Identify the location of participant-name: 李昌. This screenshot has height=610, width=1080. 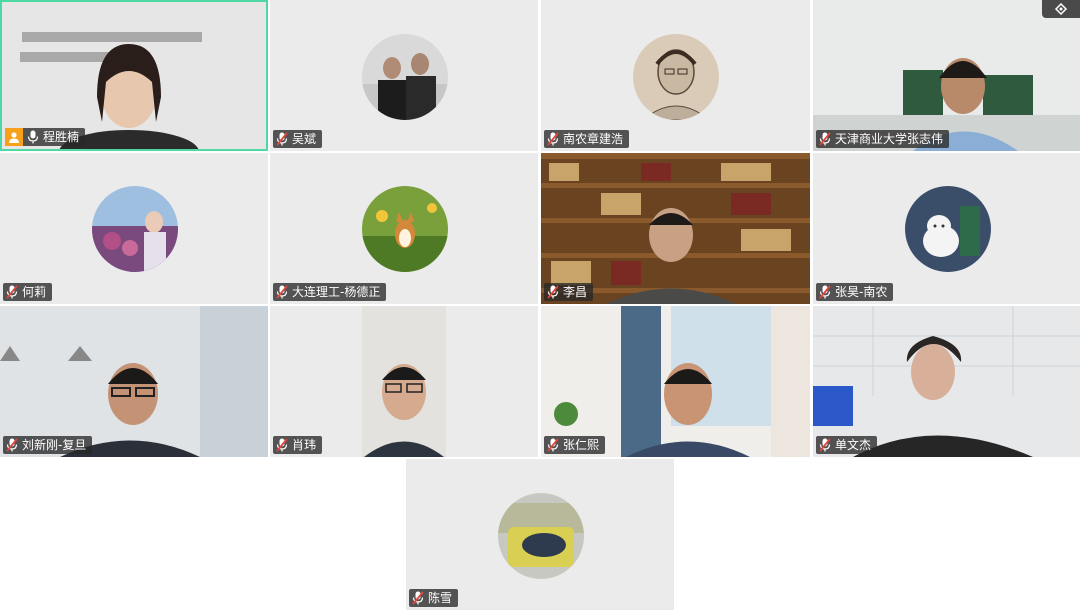
(575, 292).